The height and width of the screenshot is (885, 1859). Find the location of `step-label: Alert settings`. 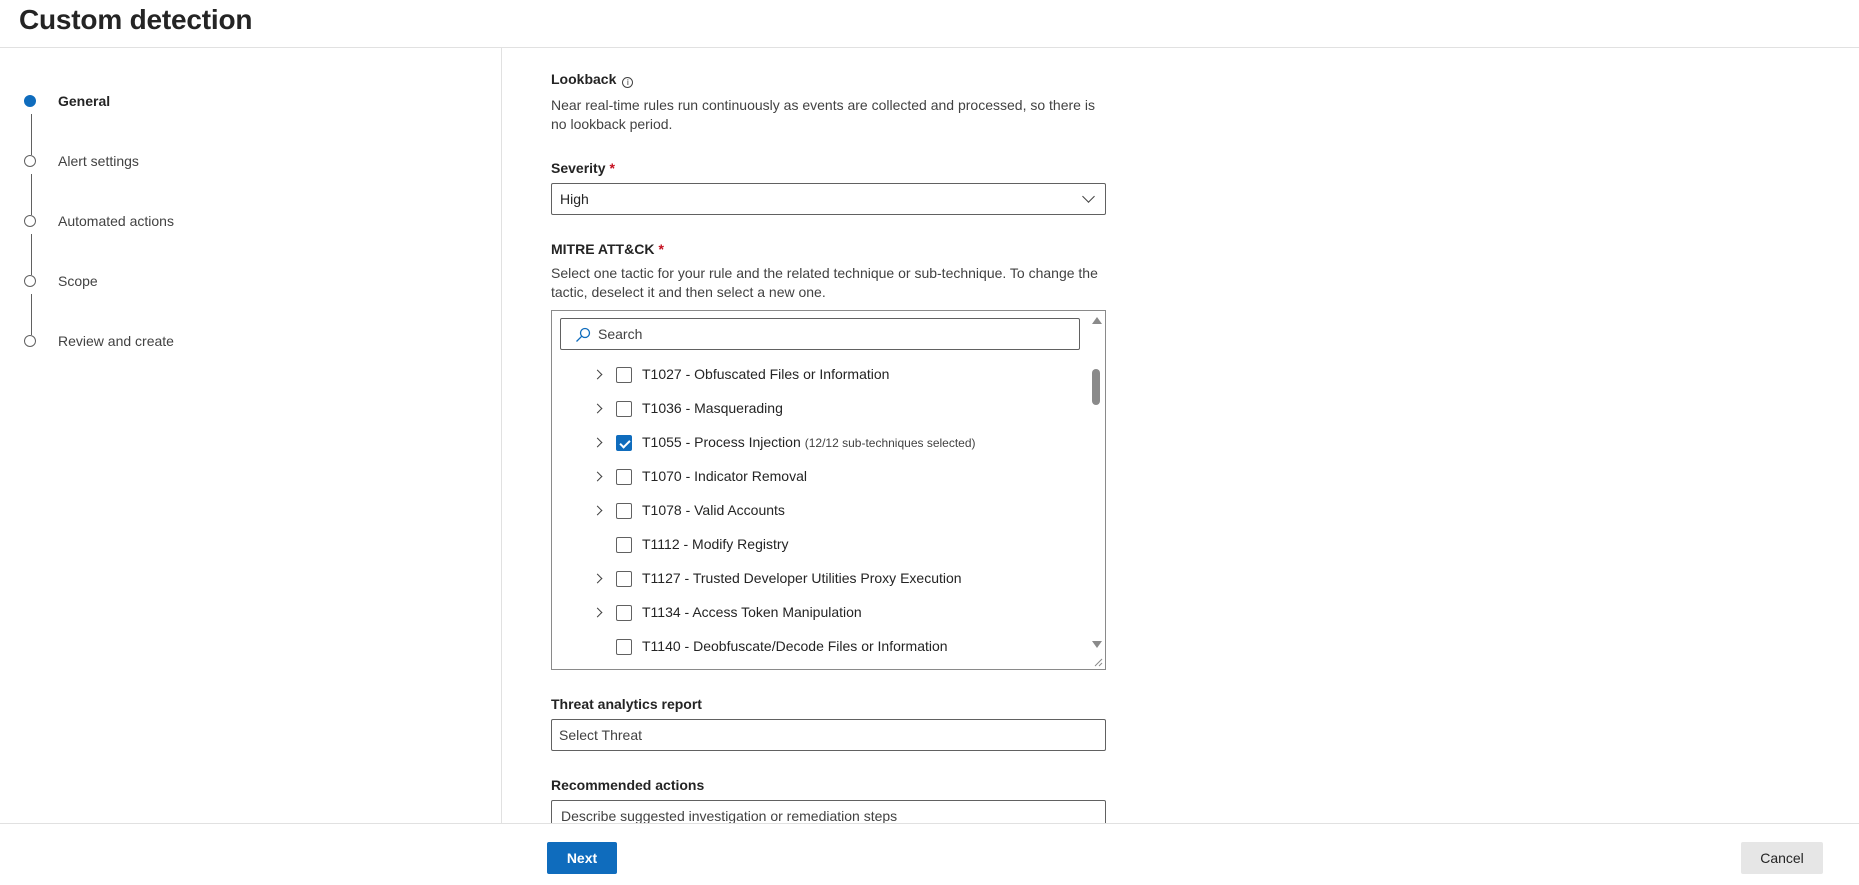

step-label: Alert settings is located at coordinates (98, 161).